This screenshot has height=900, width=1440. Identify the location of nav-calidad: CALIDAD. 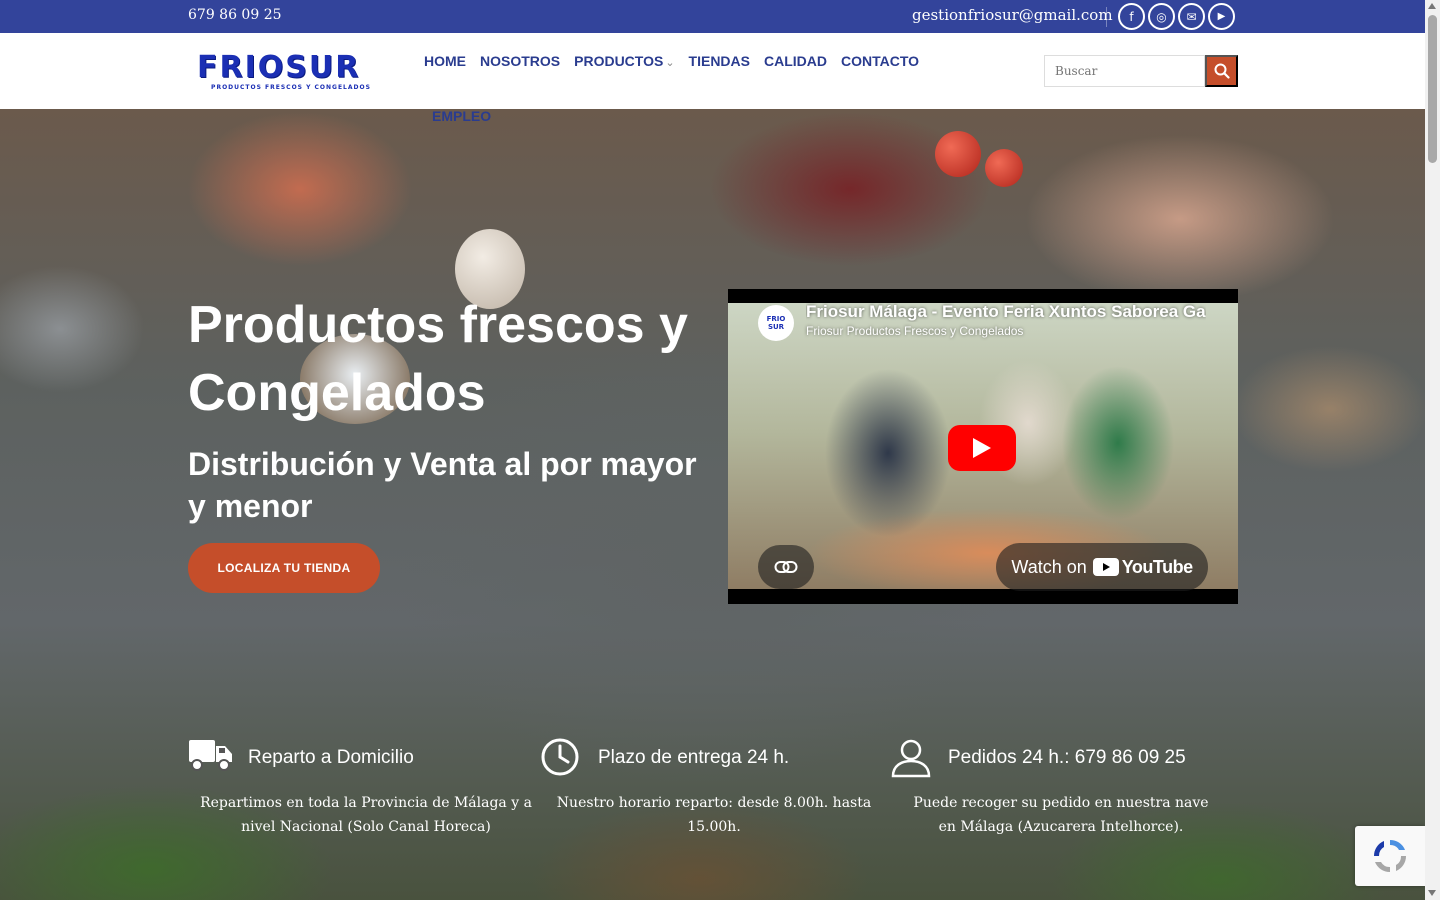
(795, 61).